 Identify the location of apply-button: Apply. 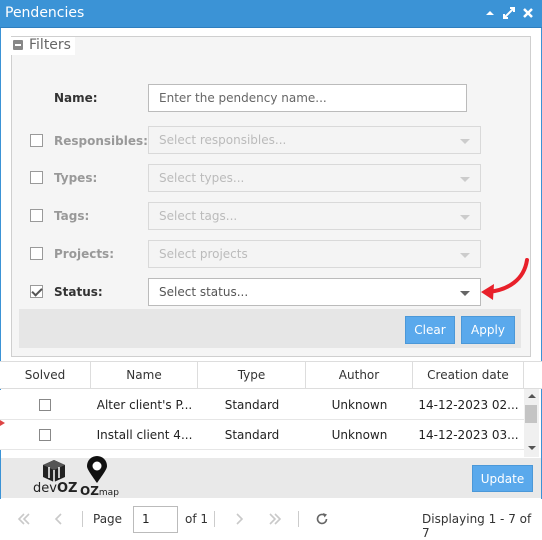
(488, 330).